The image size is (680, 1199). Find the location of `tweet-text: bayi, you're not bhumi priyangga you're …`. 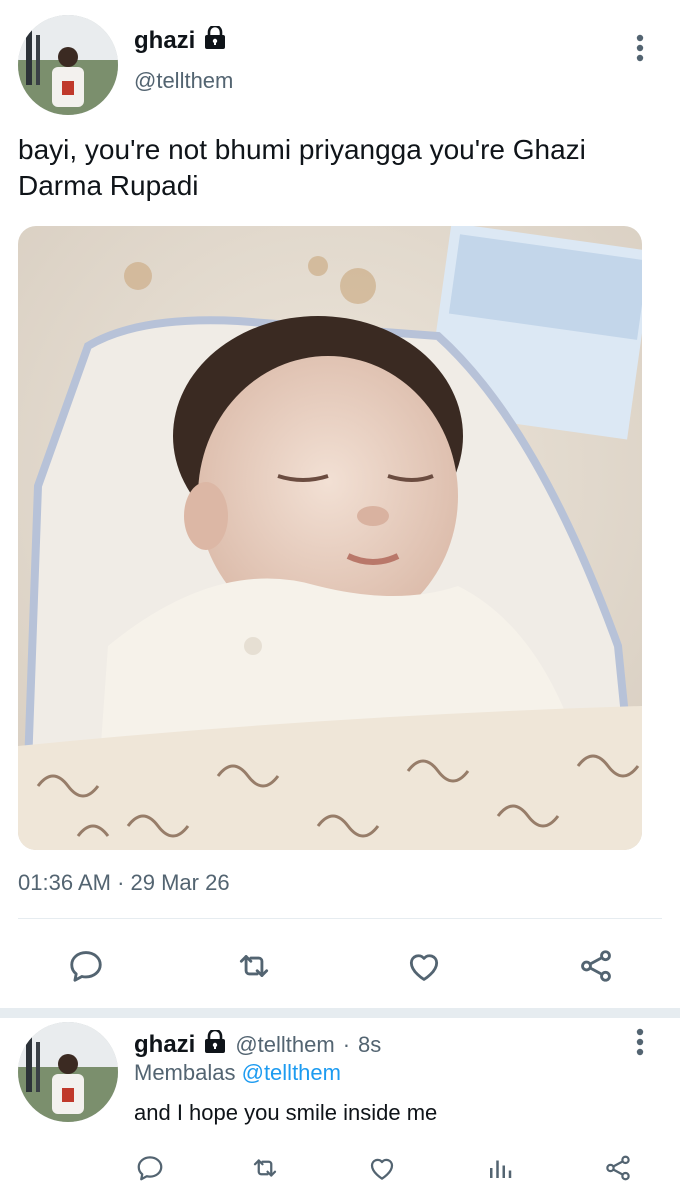

tweet-text: bayi, you're not bhumi priyangga you're … is located at coordinates (302, 167).